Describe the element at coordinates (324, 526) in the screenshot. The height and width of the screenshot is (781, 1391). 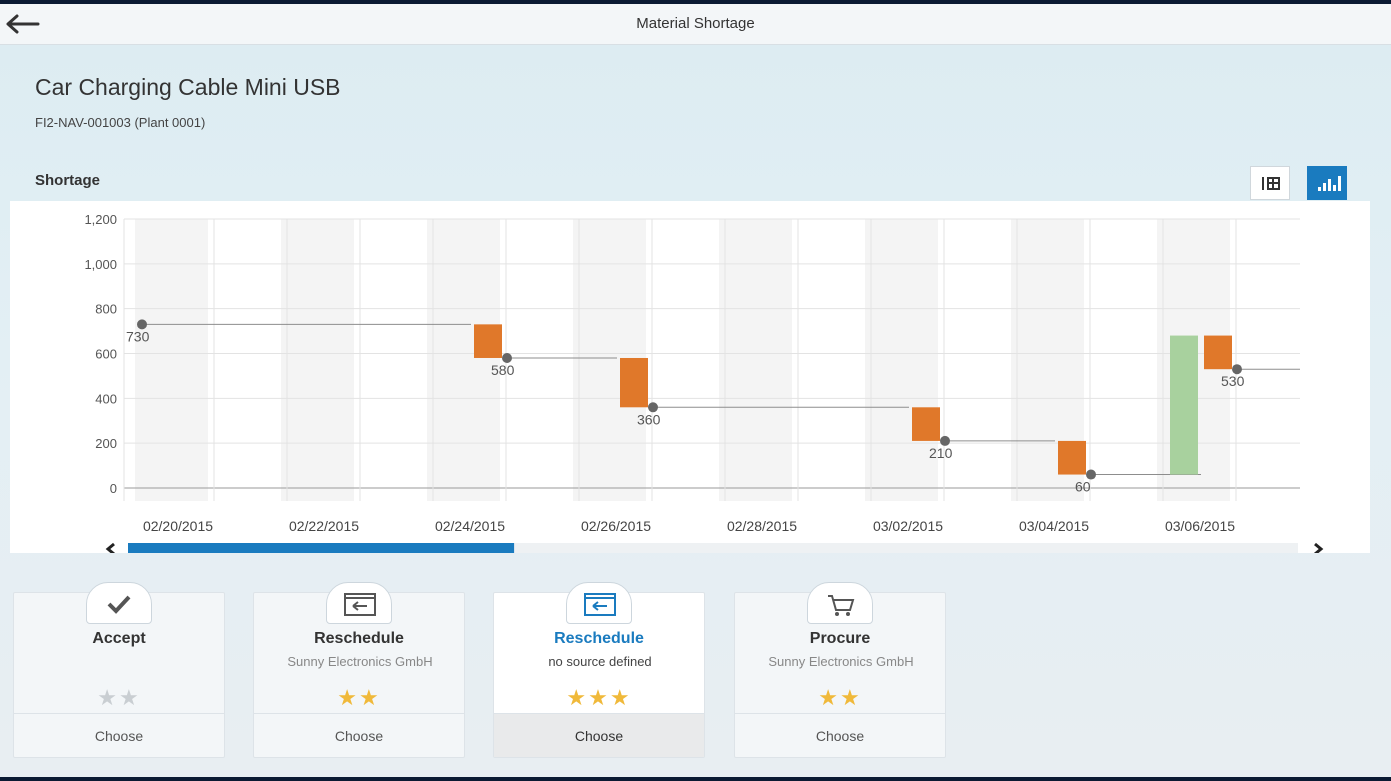
I see `chart-x-tick-label: 02/22/2015` at that location.